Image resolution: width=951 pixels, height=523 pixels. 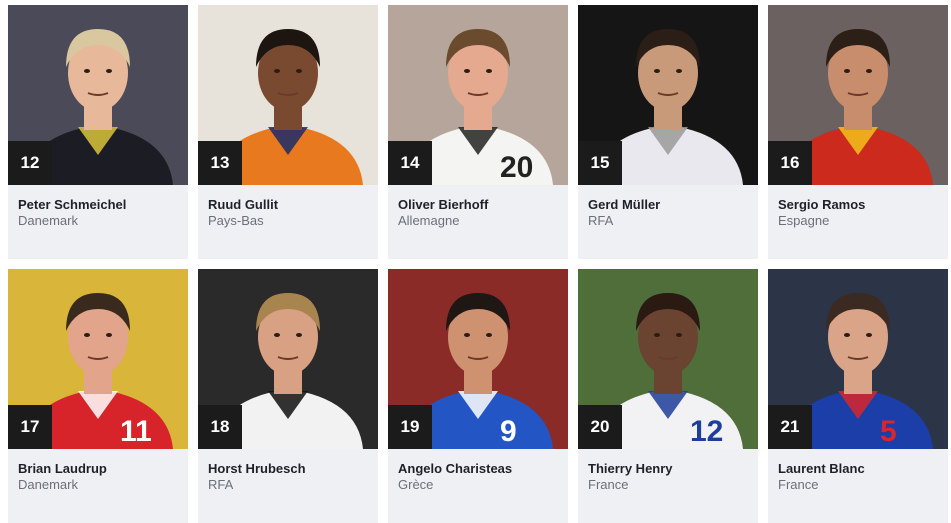 I want to click on player-info: Ruud Gullit Pays-Bas, so click(x=288, y=222).